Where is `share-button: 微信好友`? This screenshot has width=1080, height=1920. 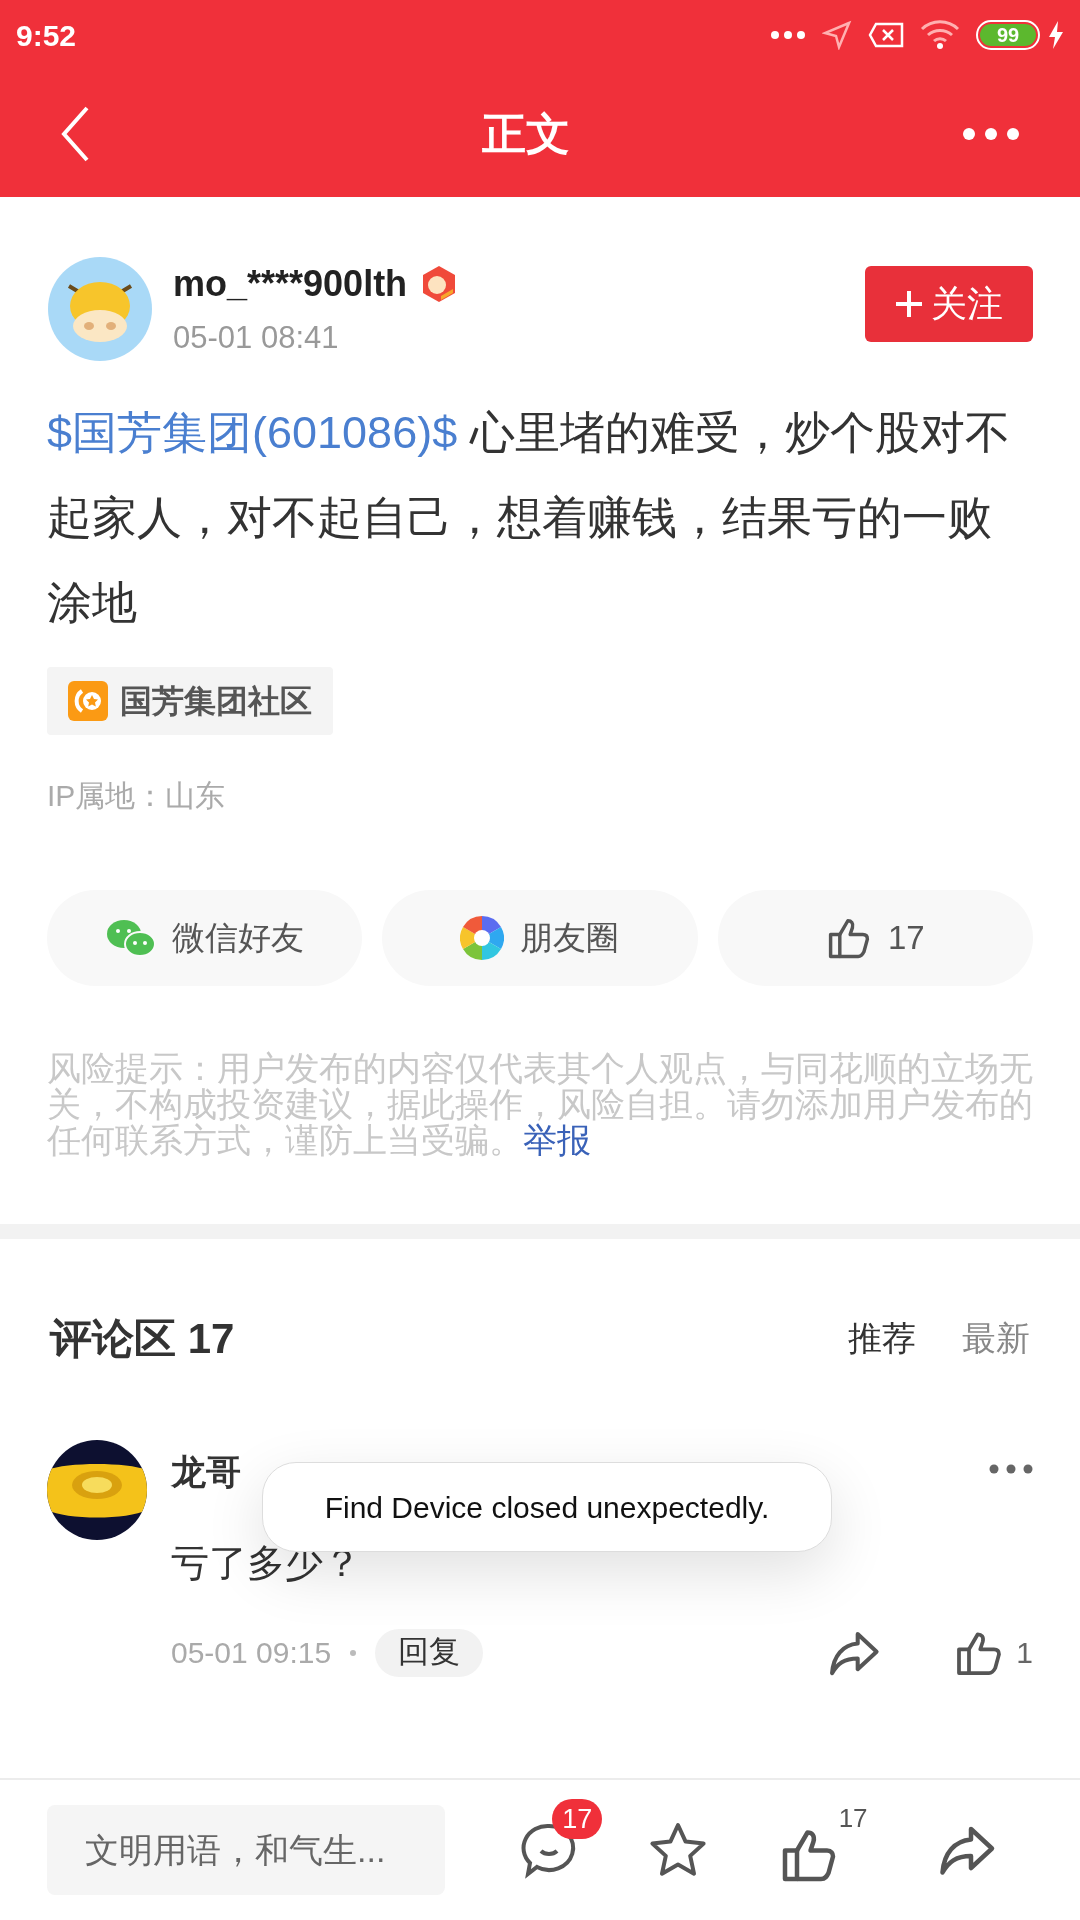
share-button: 微信好友 is located at coordinates (205, 938).